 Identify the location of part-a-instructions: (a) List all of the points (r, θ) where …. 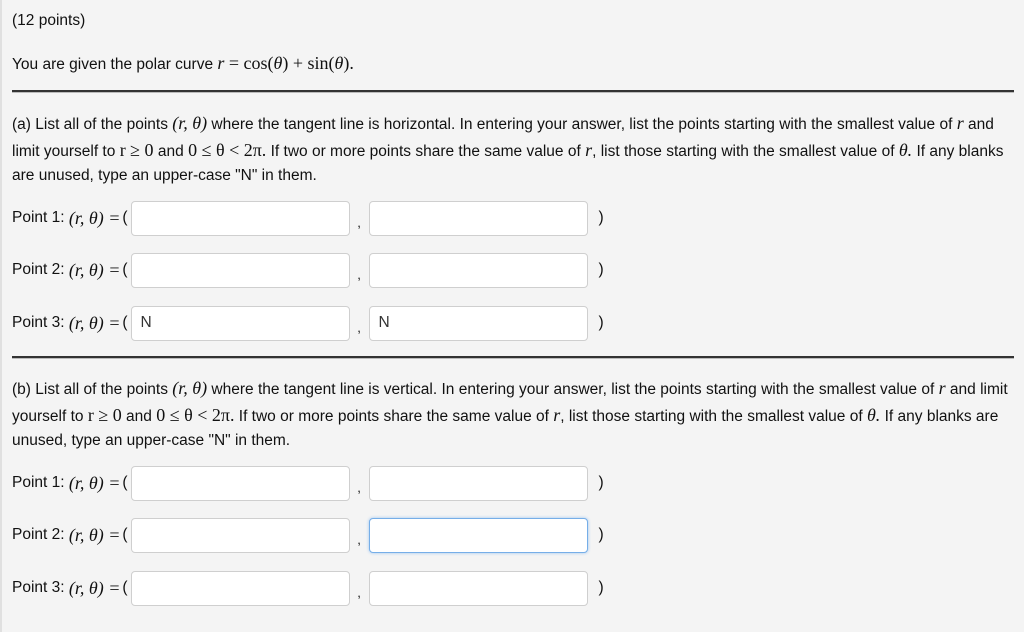
(517, 150).